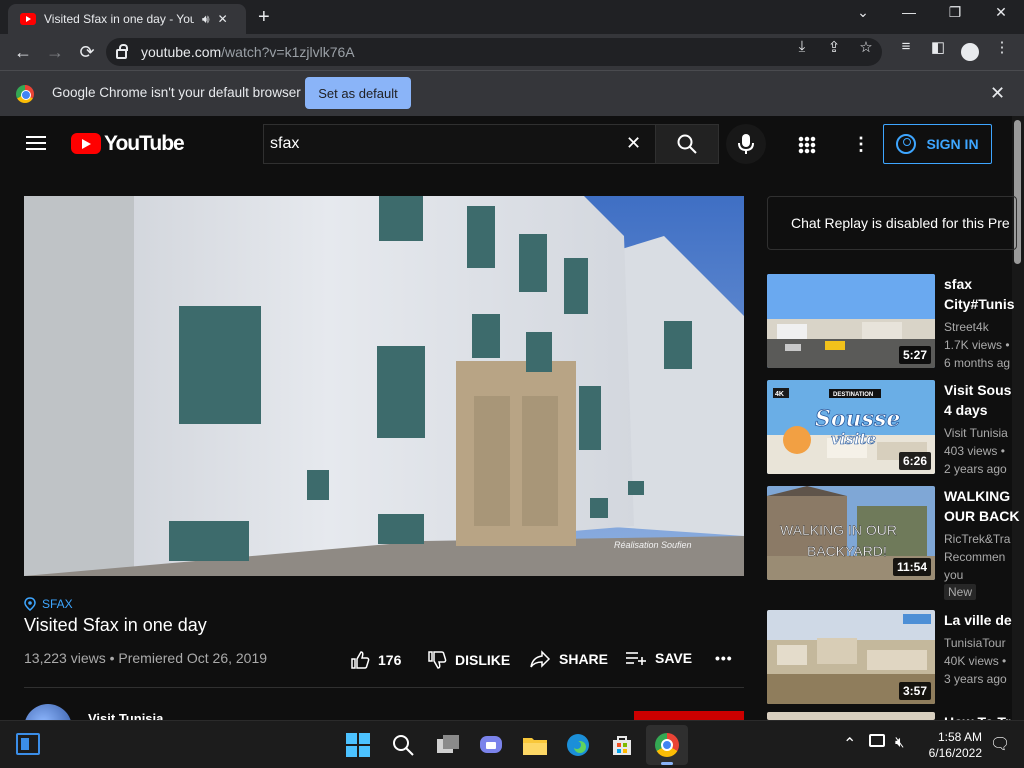  Describe the element at coordinates (851, 533) in the screenshot. I see `video-thumbnail: WALKING IN OUR BACKYARD! 11:54` at that location.